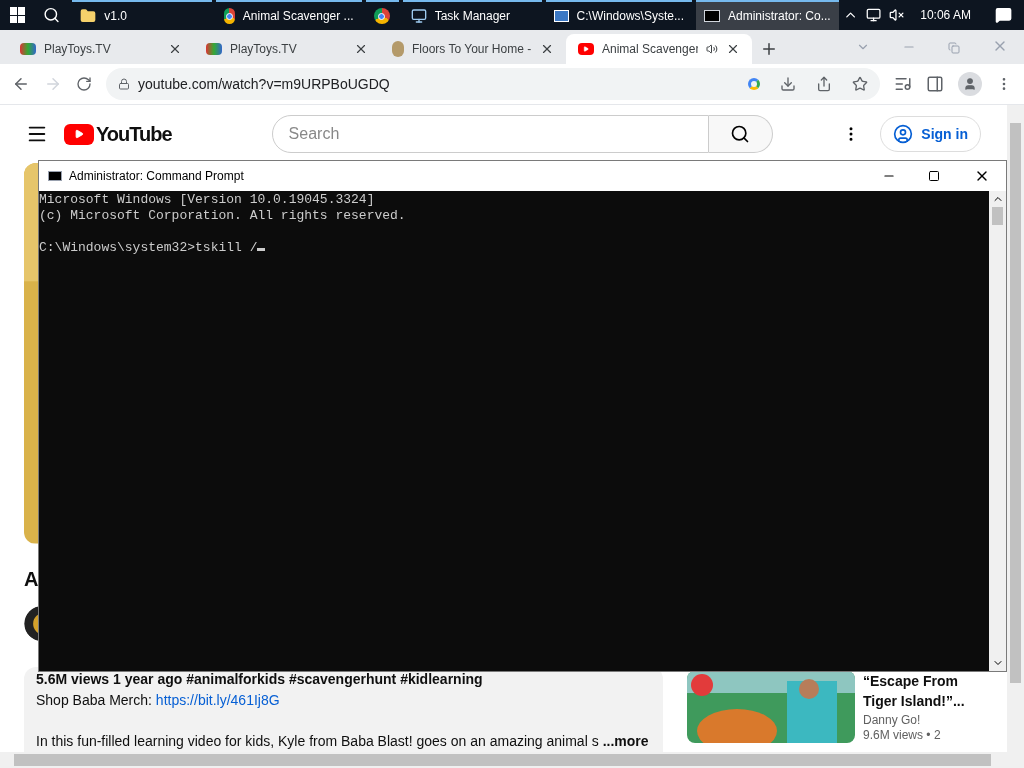  I want to click on vertical-scrollbar, so click(1015, 436).